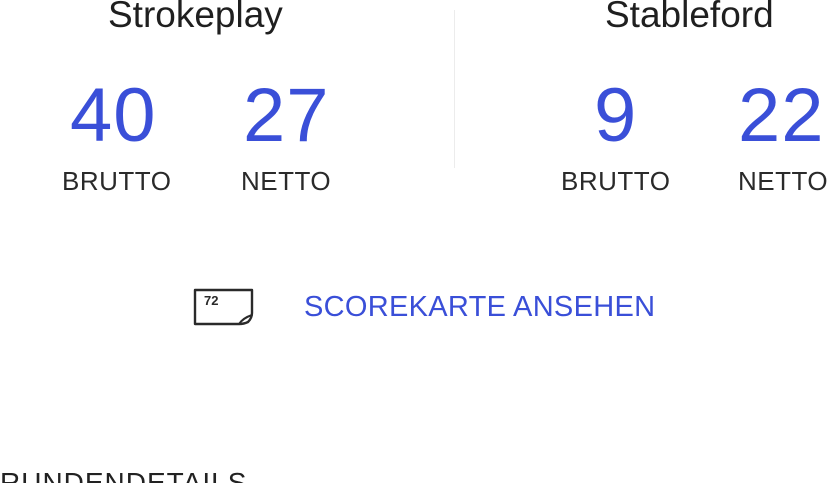 This screenshot has height=483, width=836. I want to click on view-scorecard-label: SCOREKARTE ANSEHEN, so click(479, 307).